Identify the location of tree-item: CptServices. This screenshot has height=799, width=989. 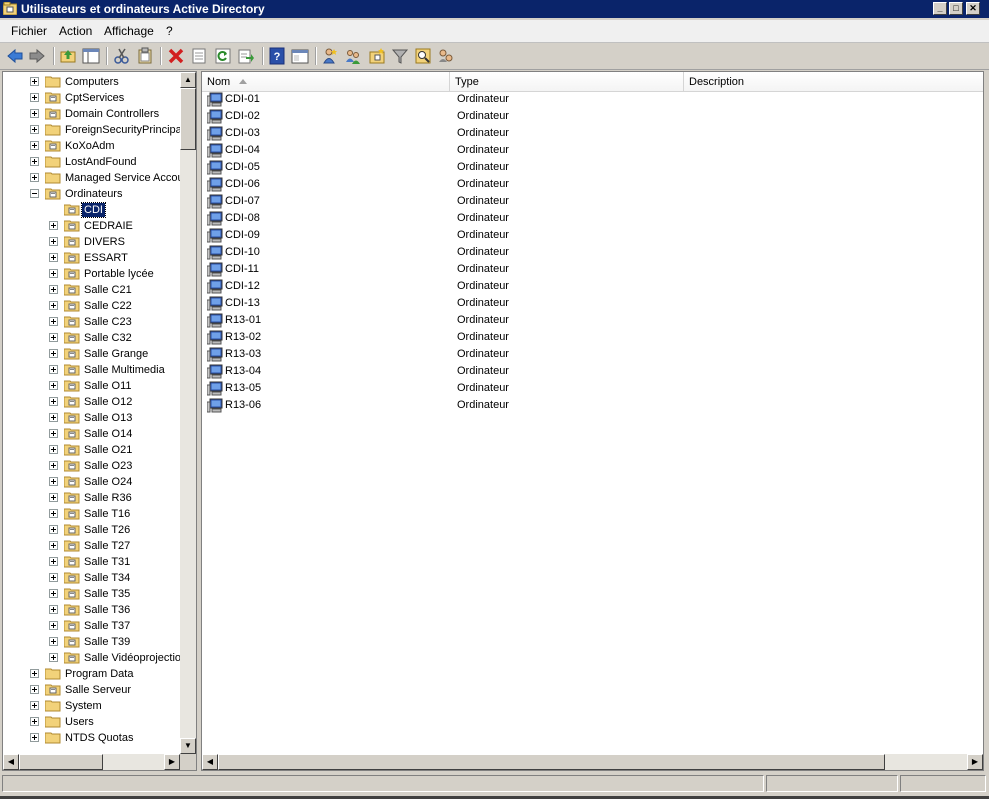
(91, 98).